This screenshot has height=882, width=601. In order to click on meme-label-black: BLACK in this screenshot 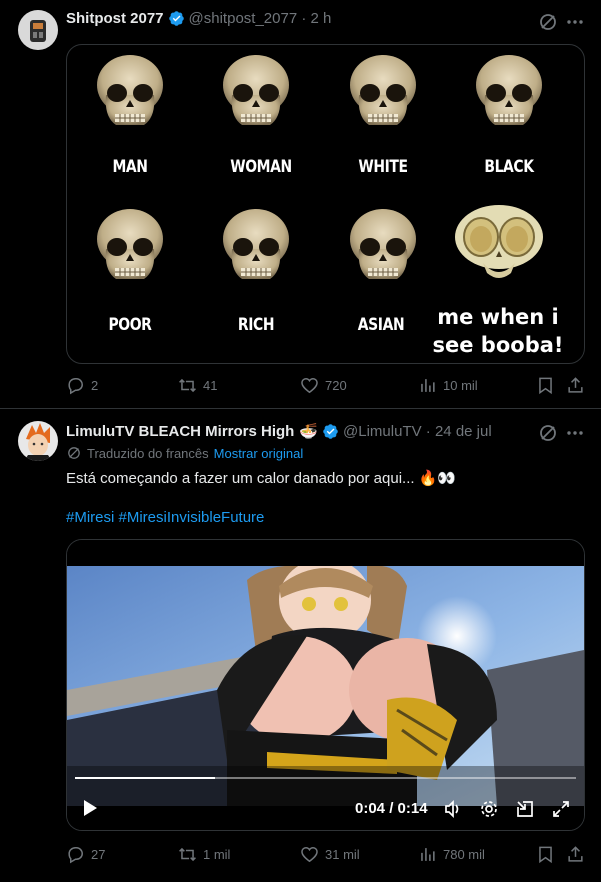, I will do `click(509, 167)`.